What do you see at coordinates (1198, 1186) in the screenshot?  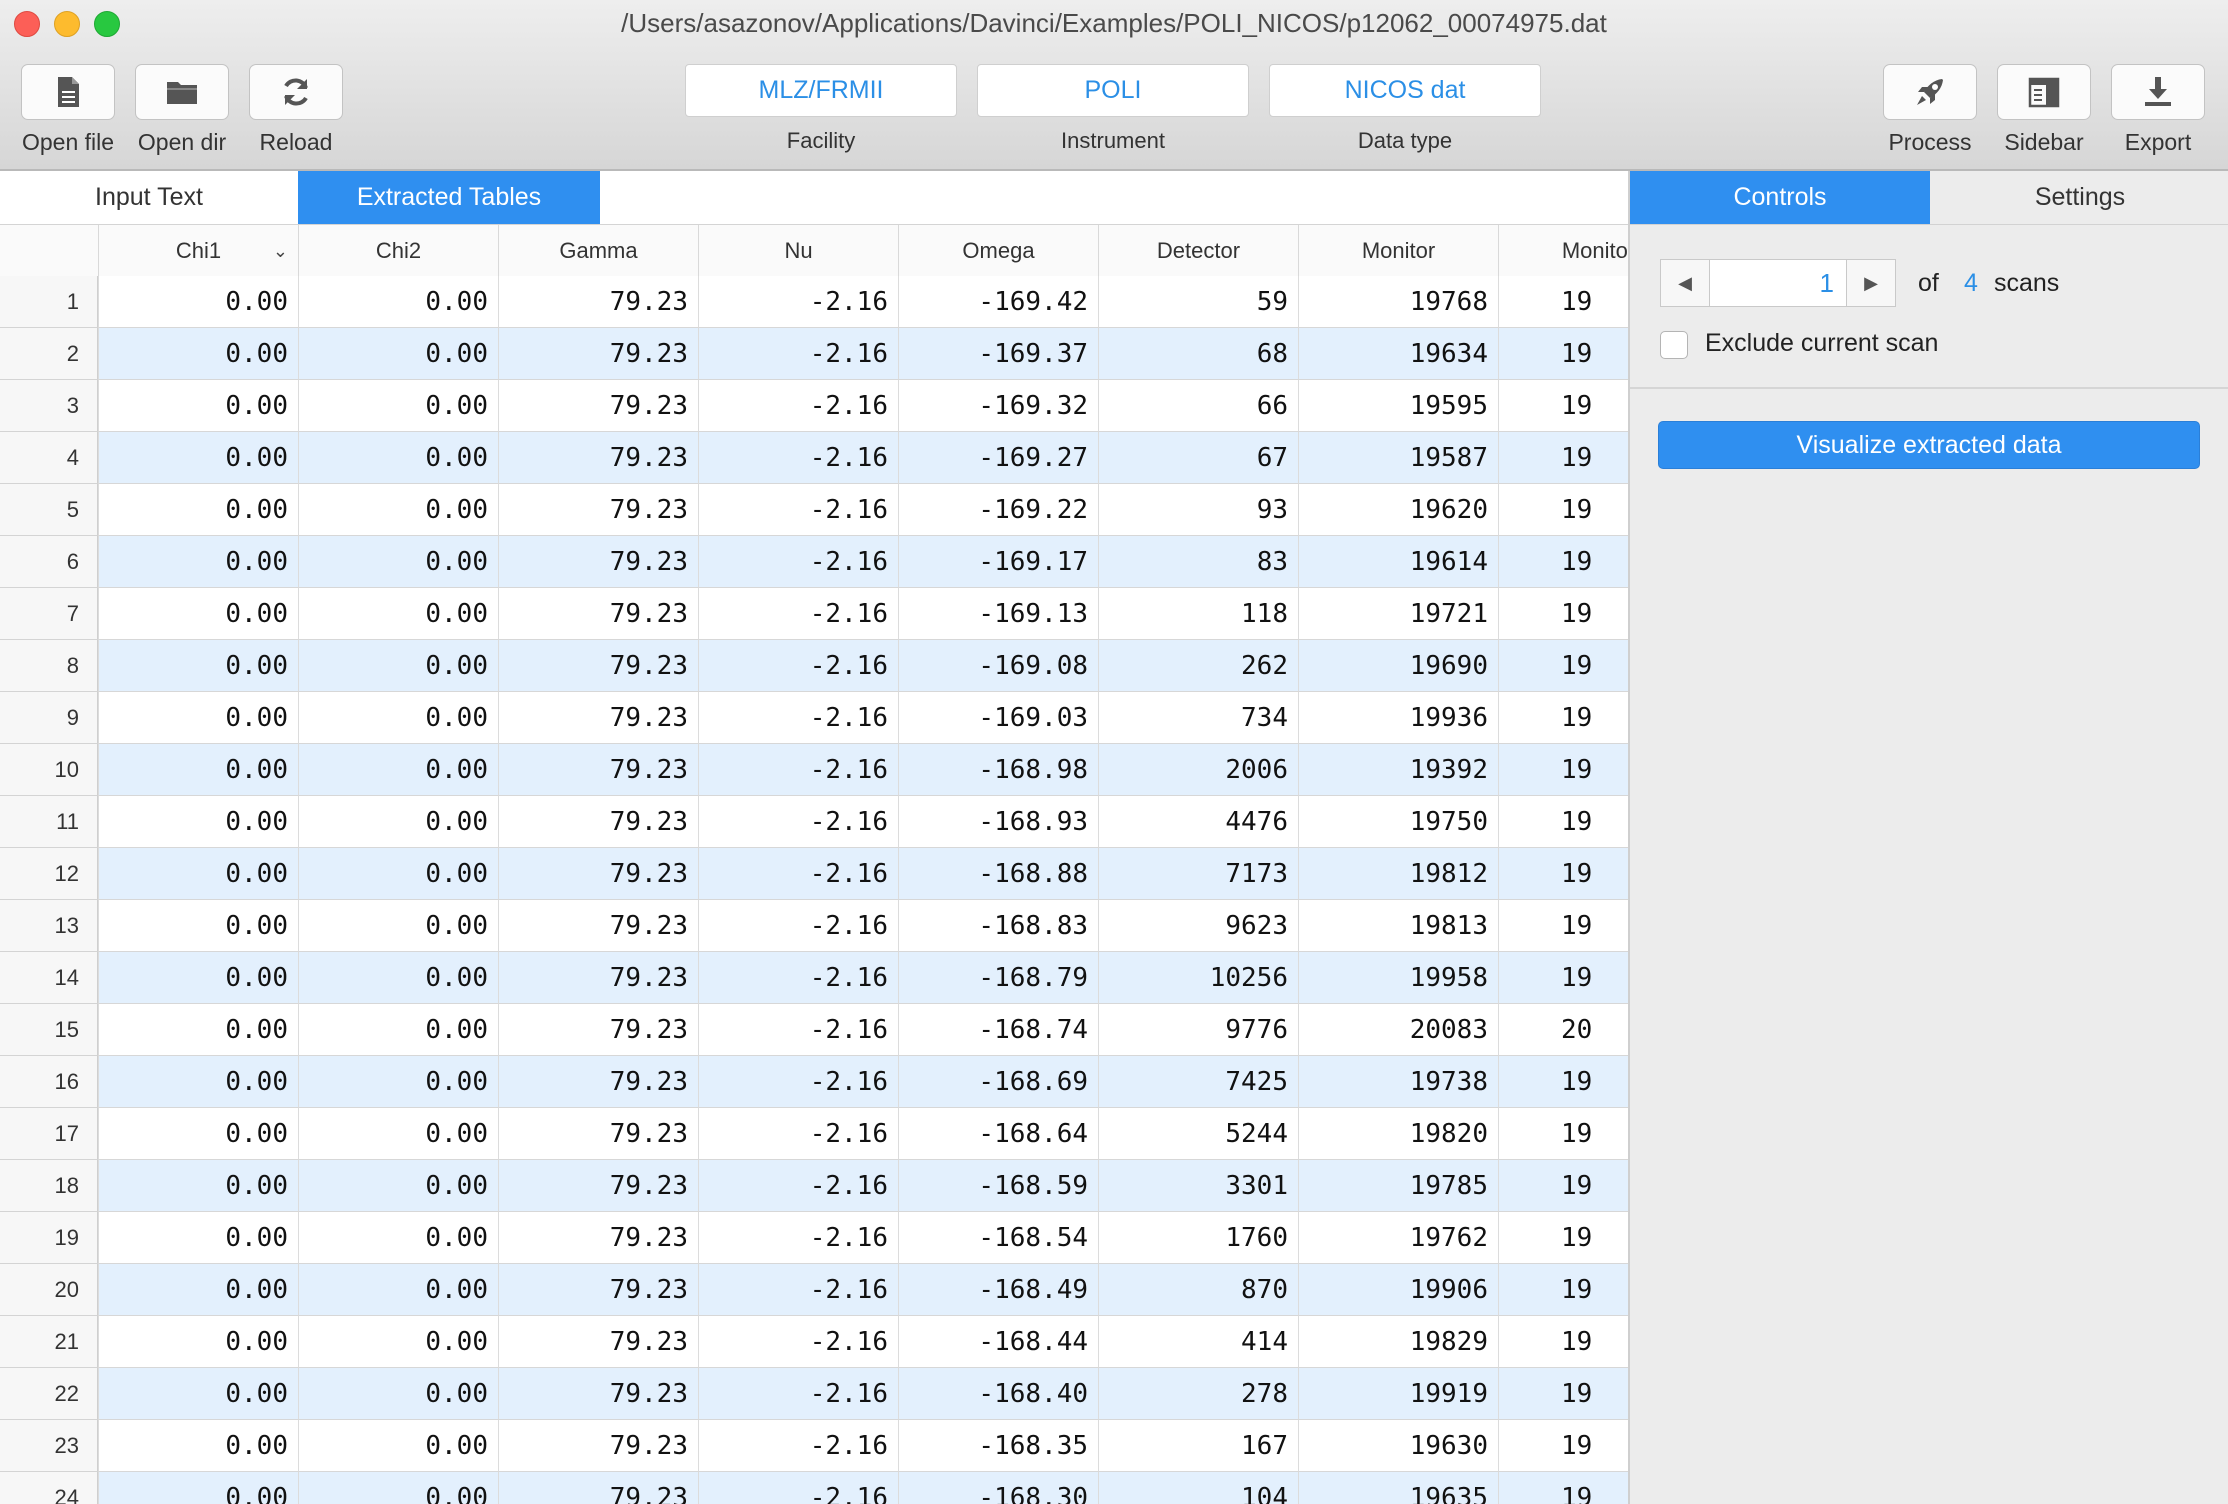 I see `table-cell: 3301` at bounding box center [1198, 1186].